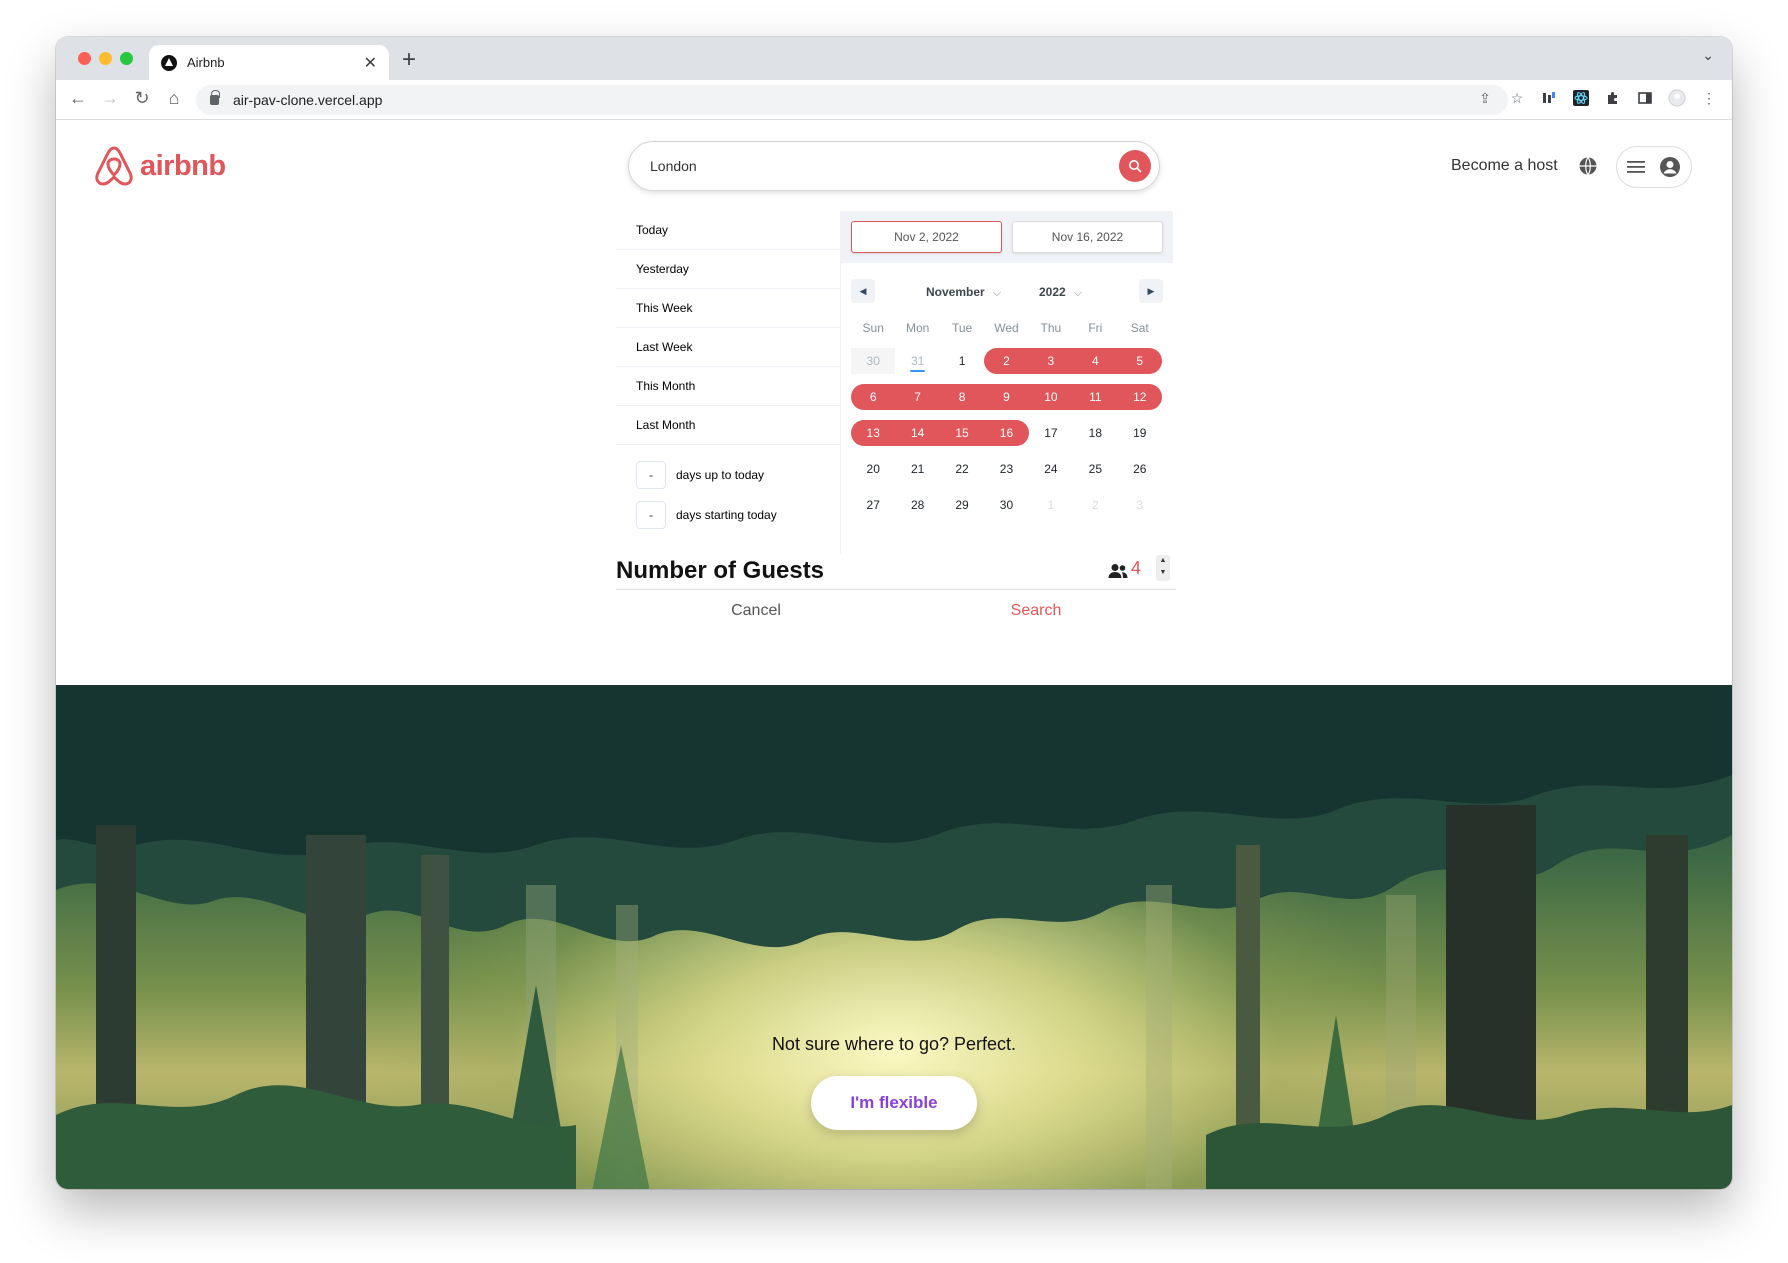 This screenshot has height=1263, width=1788. Describe the element at coordinates (174, 98) in the screenshot. I see `home-icon: ⌂` at that location.